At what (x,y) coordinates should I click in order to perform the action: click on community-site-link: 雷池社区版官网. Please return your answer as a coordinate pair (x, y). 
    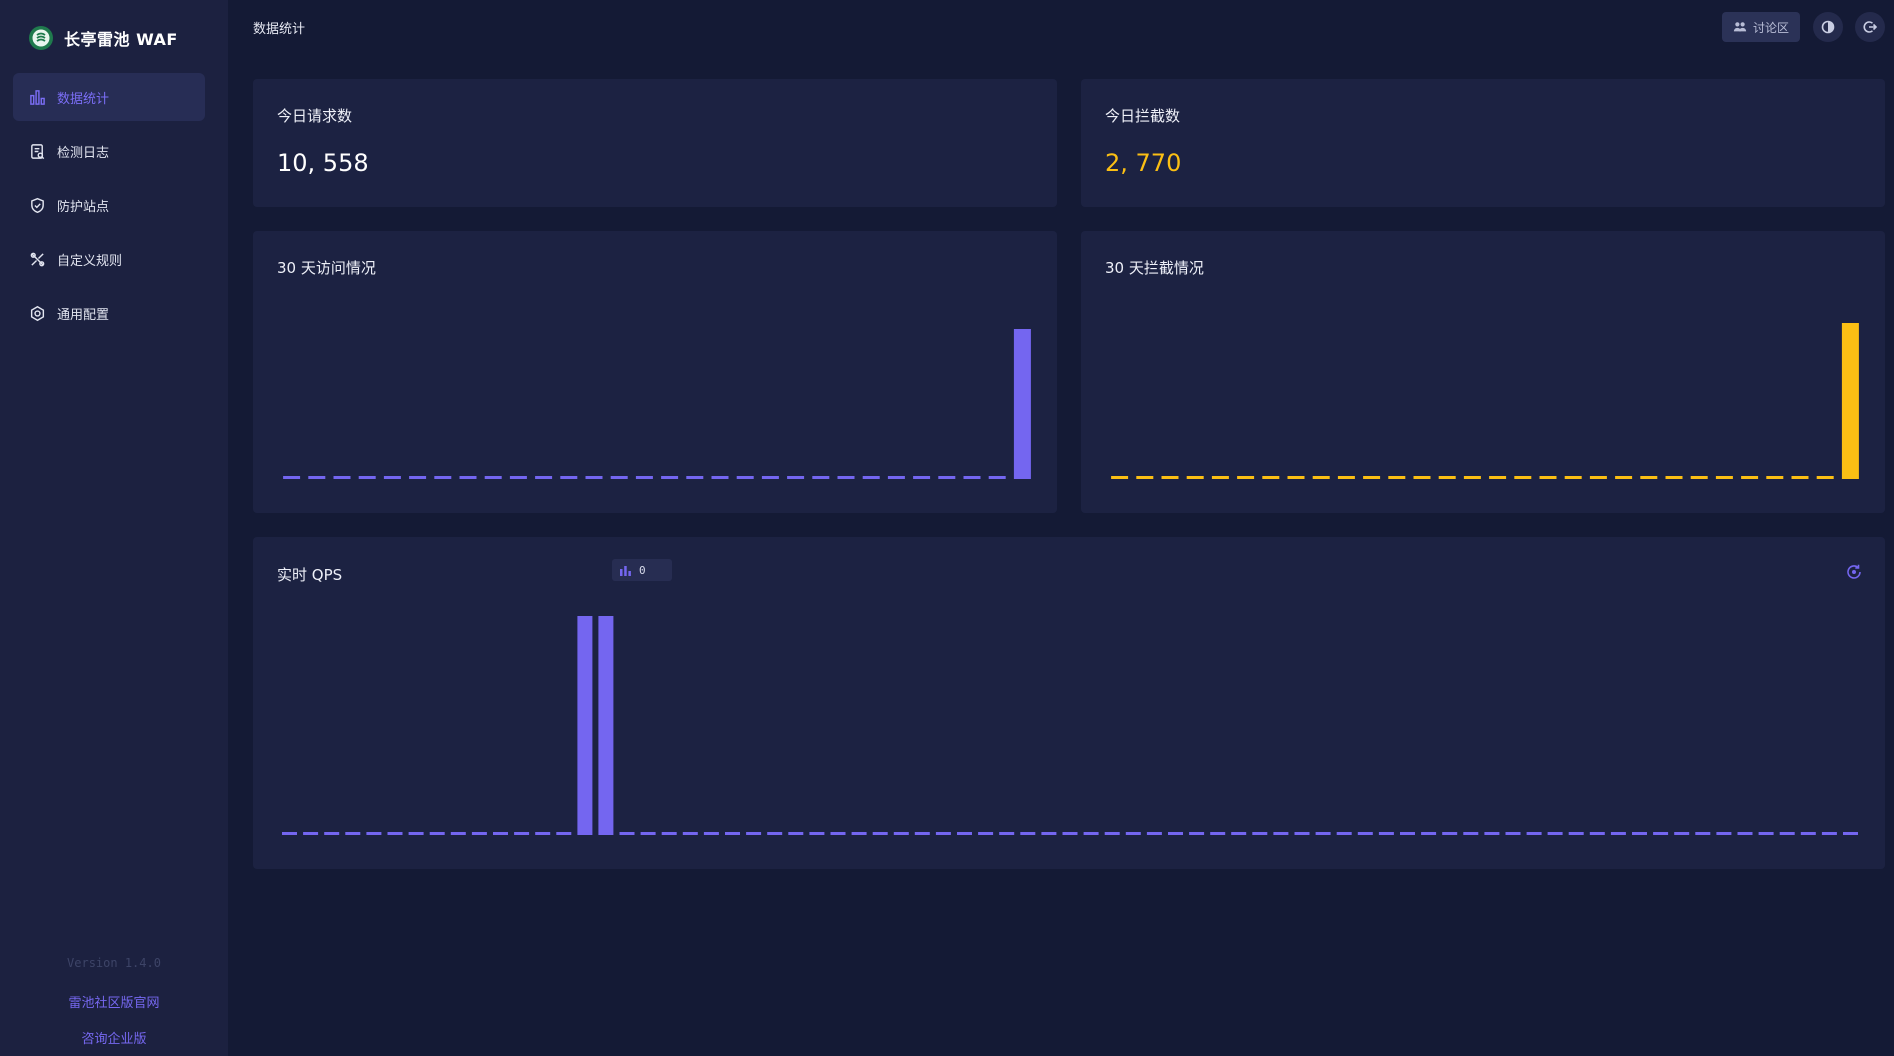
    Looking at the image, I should click on (114, 1001).